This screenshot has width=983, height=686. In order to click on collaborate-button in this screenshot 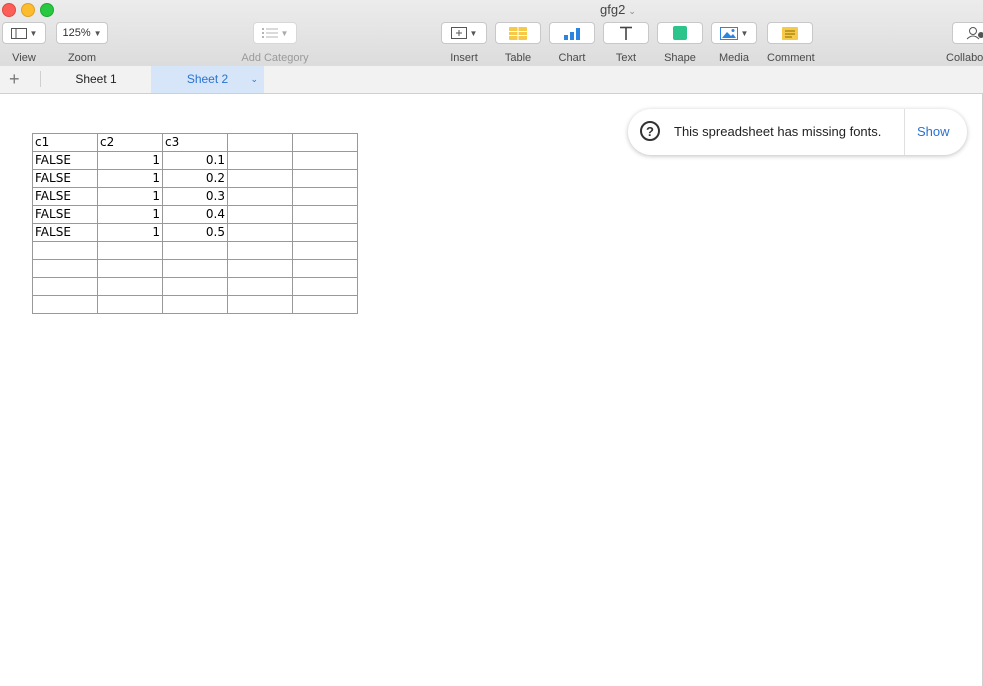, I will do `click(967, 33)`.